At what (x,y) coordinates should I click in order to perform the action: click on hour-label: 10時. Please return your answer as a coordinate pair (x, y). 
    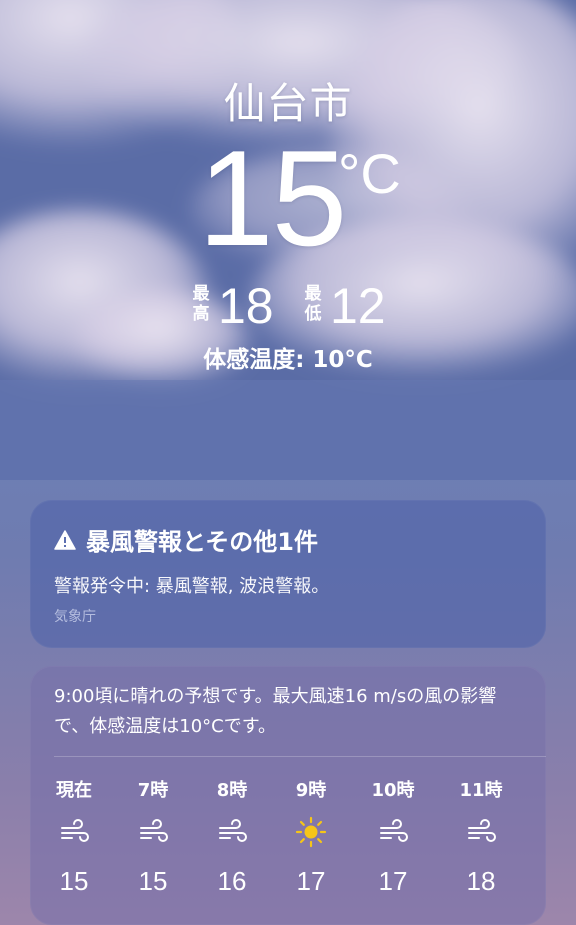
    Looking at the image, I should click on (393, 790).